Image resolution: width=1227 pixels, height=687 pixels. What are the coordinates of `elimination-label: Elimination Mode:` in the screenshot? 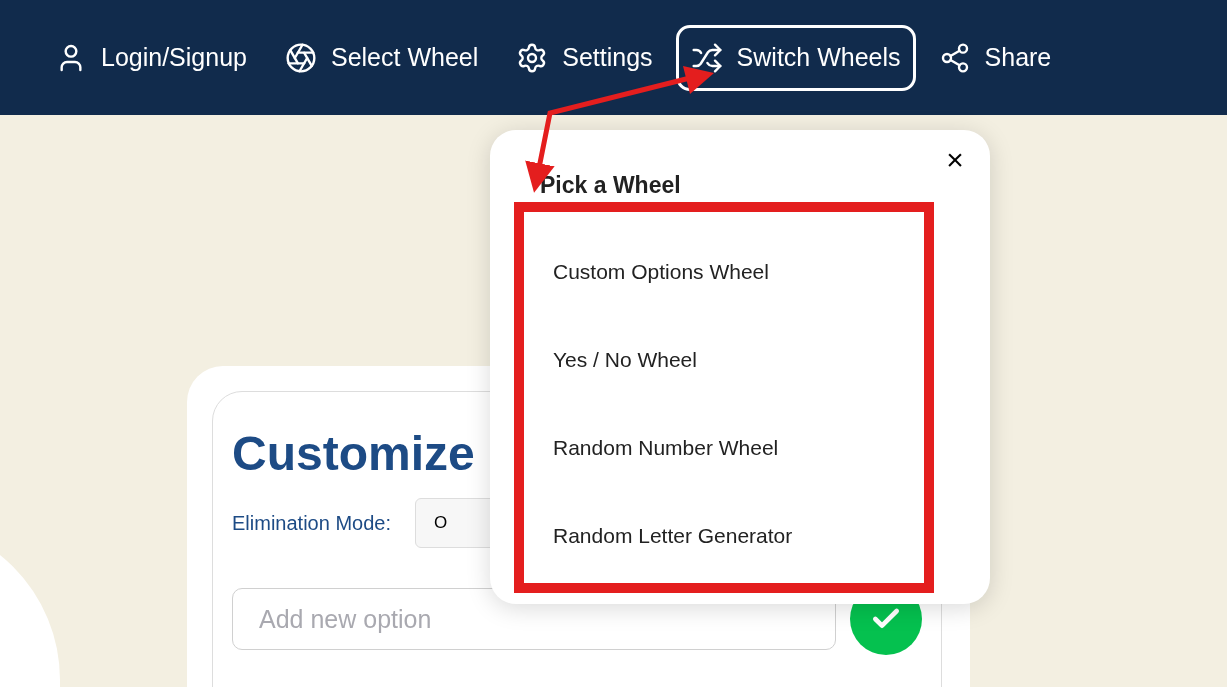 It's located at (311, 523).